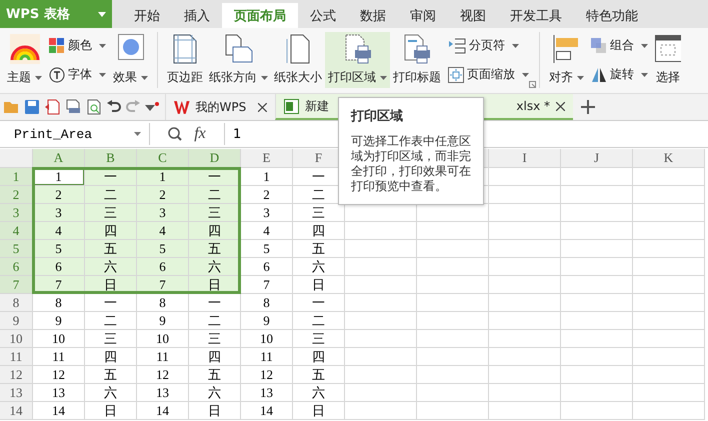 The image size is (708, 421). What do you see at coordinates (317, 106) in the screenshot?
I see `tab-title: 新建` at bounding box center [317, 106].